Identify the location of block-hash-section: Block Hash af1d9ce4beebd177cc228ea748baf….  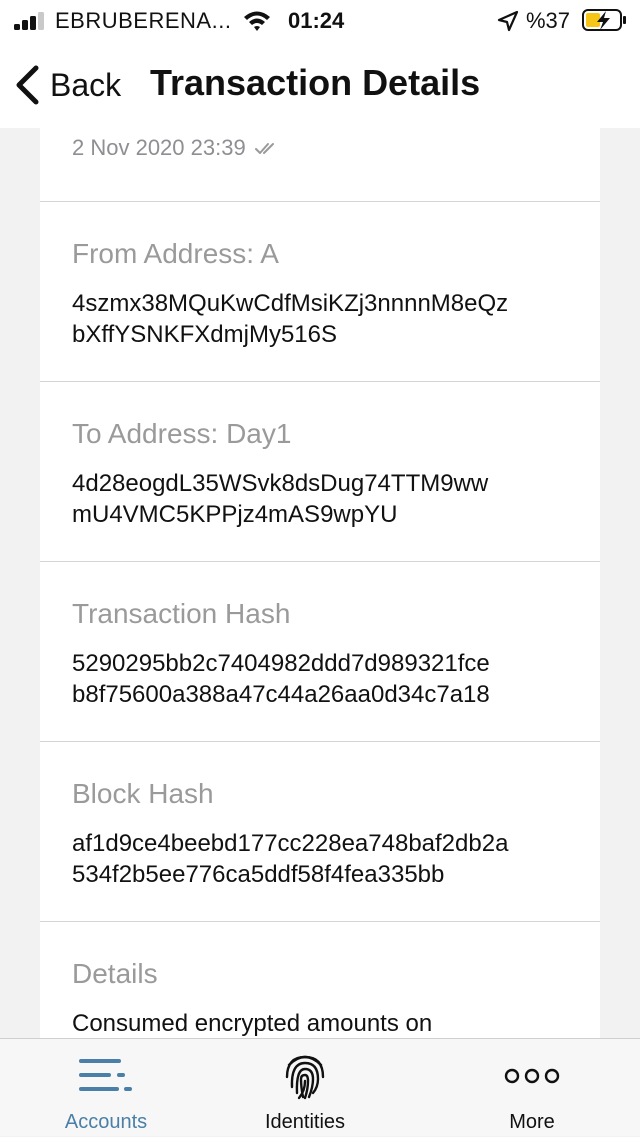
(327, 832).